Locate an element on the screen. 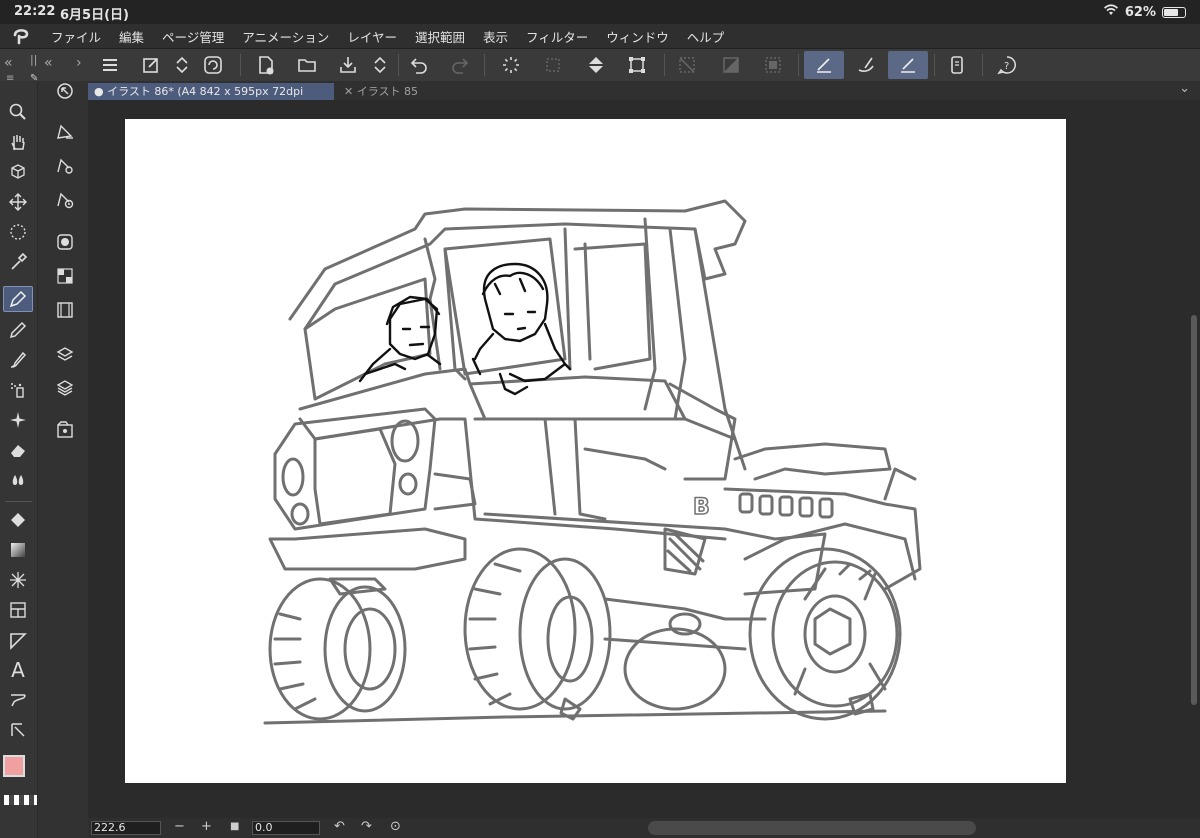  select-all-icon is located at coordinates (553, 65).